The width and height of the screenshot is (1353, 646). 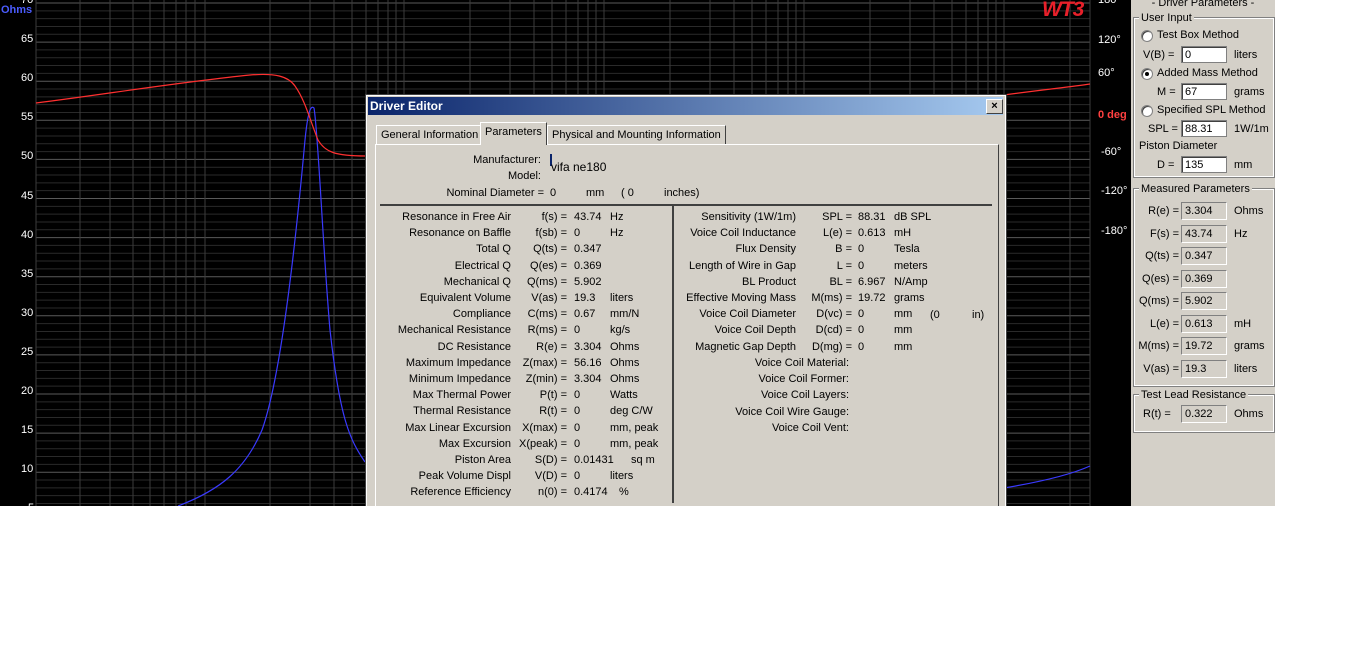 I want to click on measured-param-value: 43.74, so click(x=1204, y=234).